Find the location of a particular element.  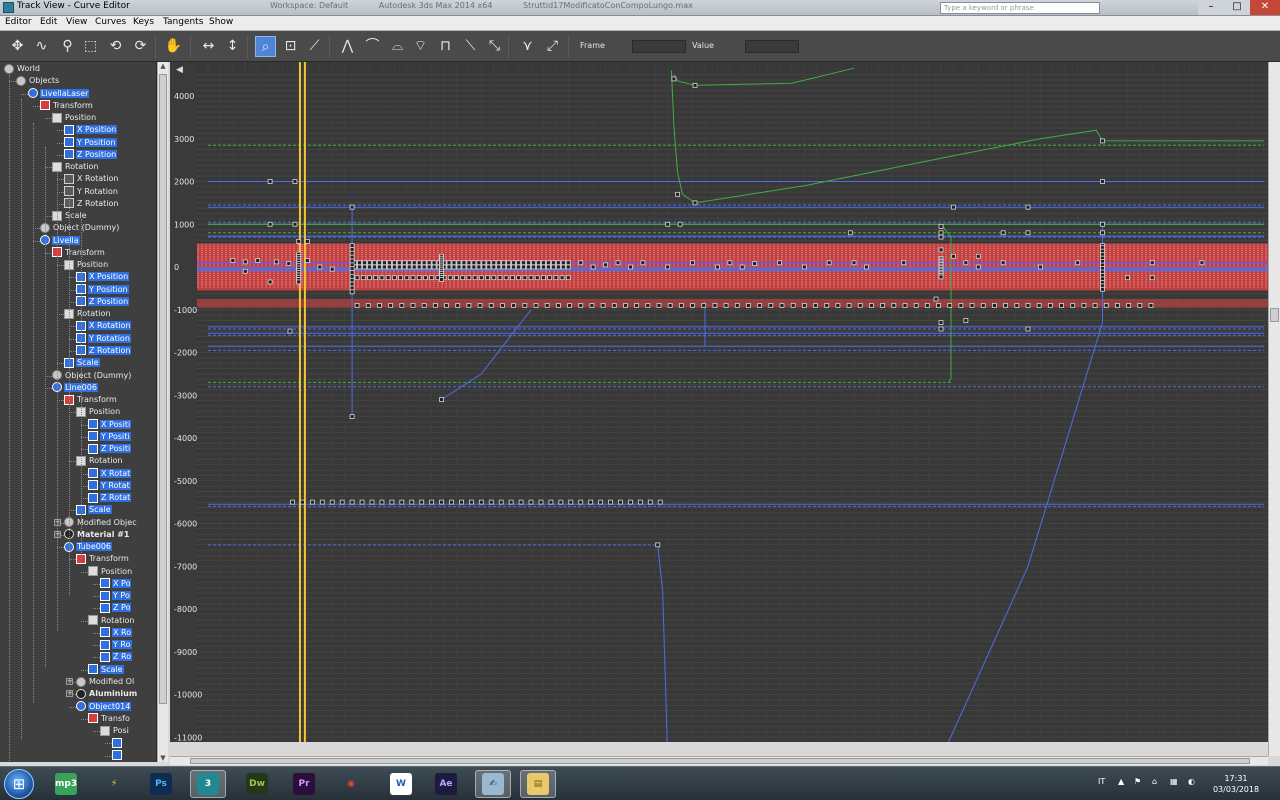

chrome-app: ◉ is located at coordinates (351, 784).